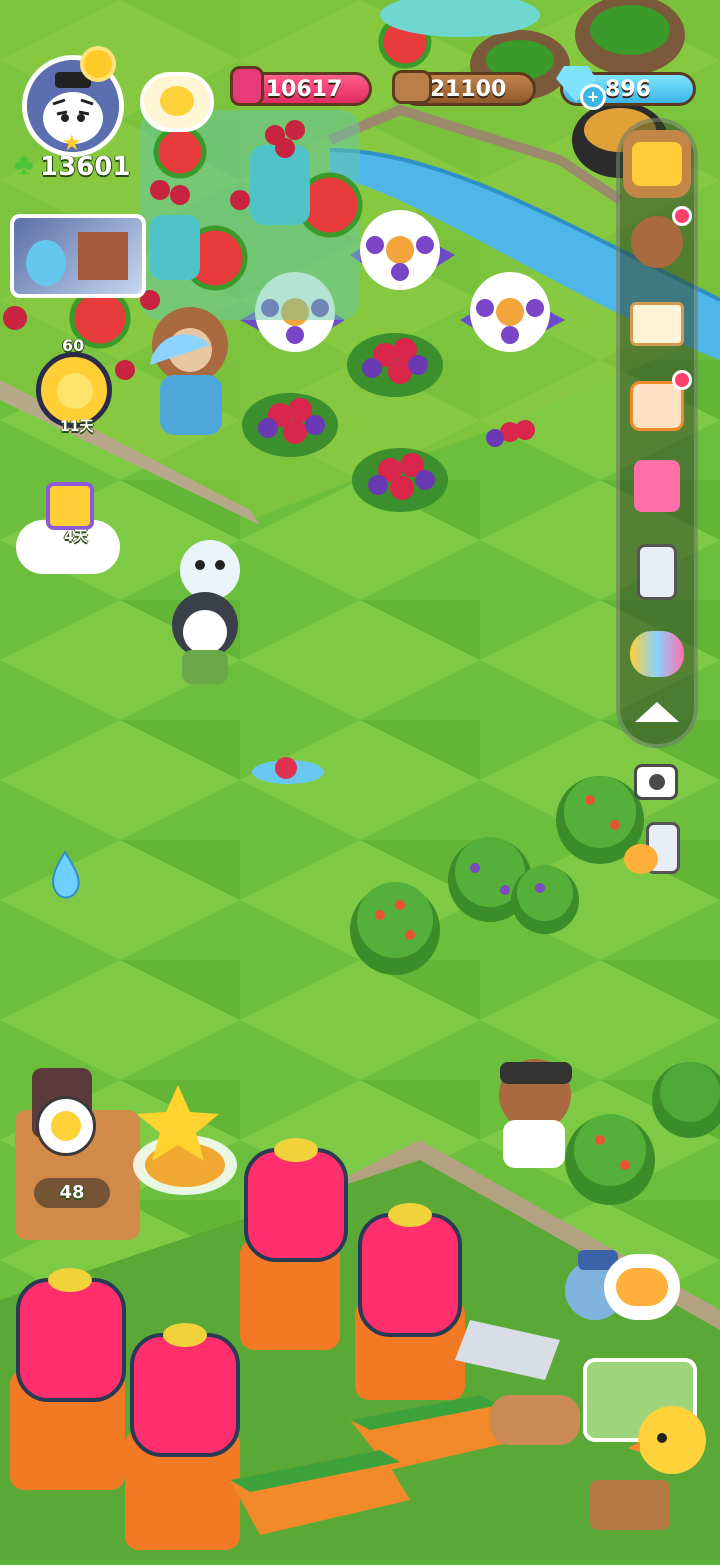 This screenshot has height=1565, width=720. What do you see at coordinates (682, 216) in the screenshot?
I see `bear-friends-notification-dot` at bounding box center [682, 216].